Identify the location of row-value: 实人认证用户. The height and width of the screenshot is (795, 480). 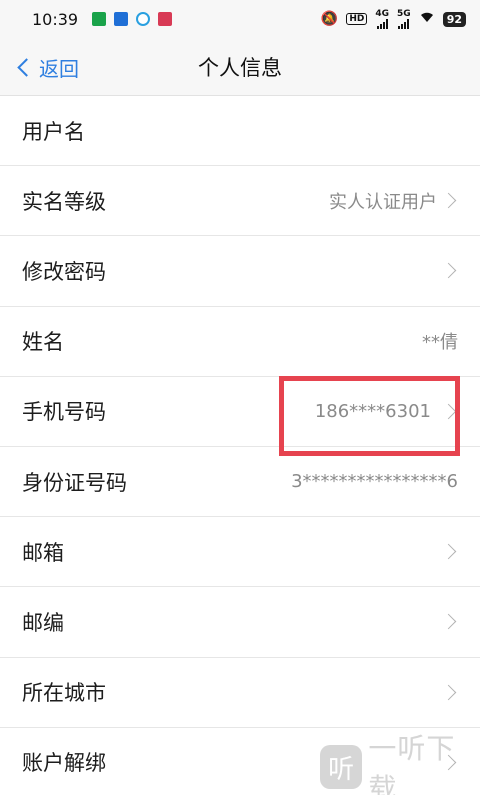
(383, 202).